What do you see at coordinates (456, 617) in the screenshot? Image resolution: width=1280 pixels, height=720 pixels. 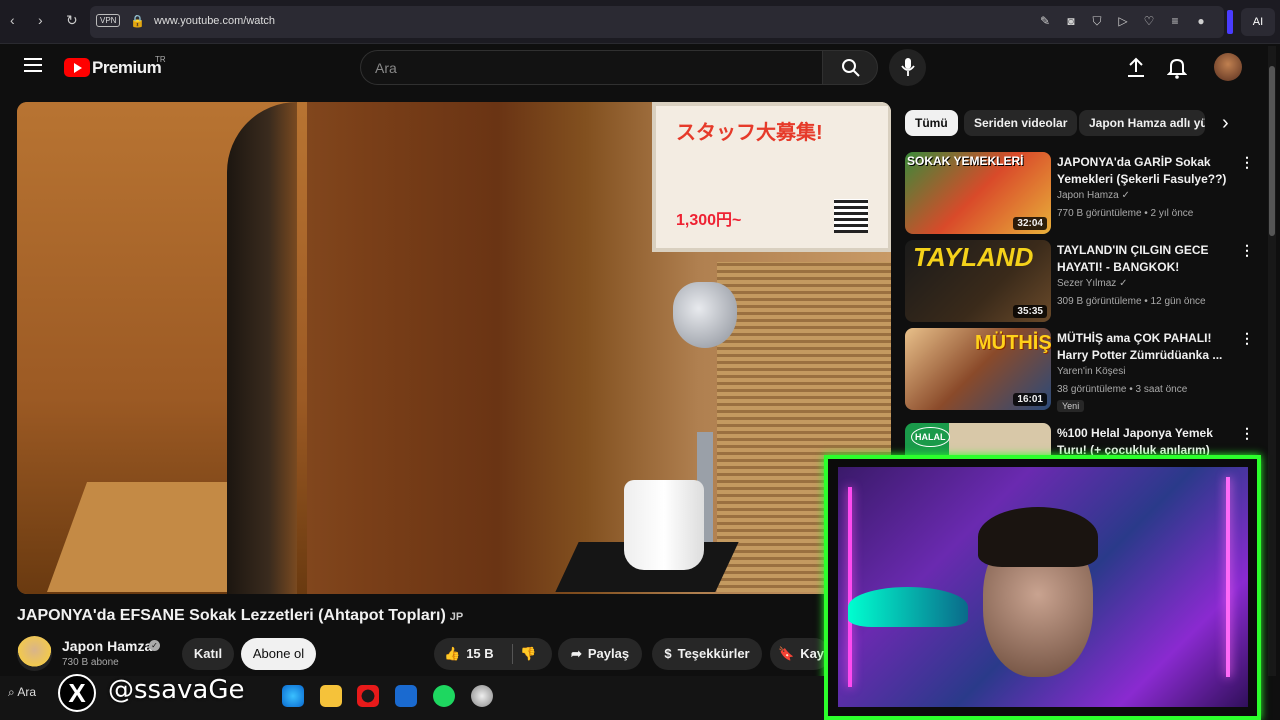 I see `title-badge: JP` at bounding box center [456, 617].